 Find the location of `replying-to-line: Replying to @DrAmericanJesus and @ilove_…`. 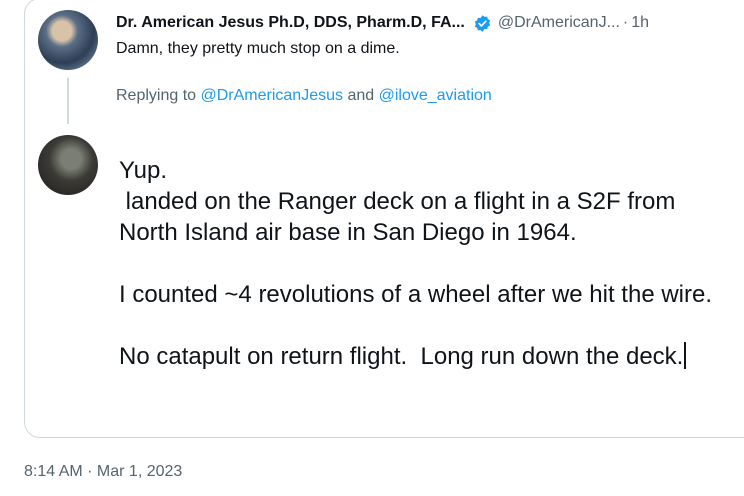

replying-to-line: Replying to @DrAmericanJesus and @ilove_… is located at coordinates (304, 96).